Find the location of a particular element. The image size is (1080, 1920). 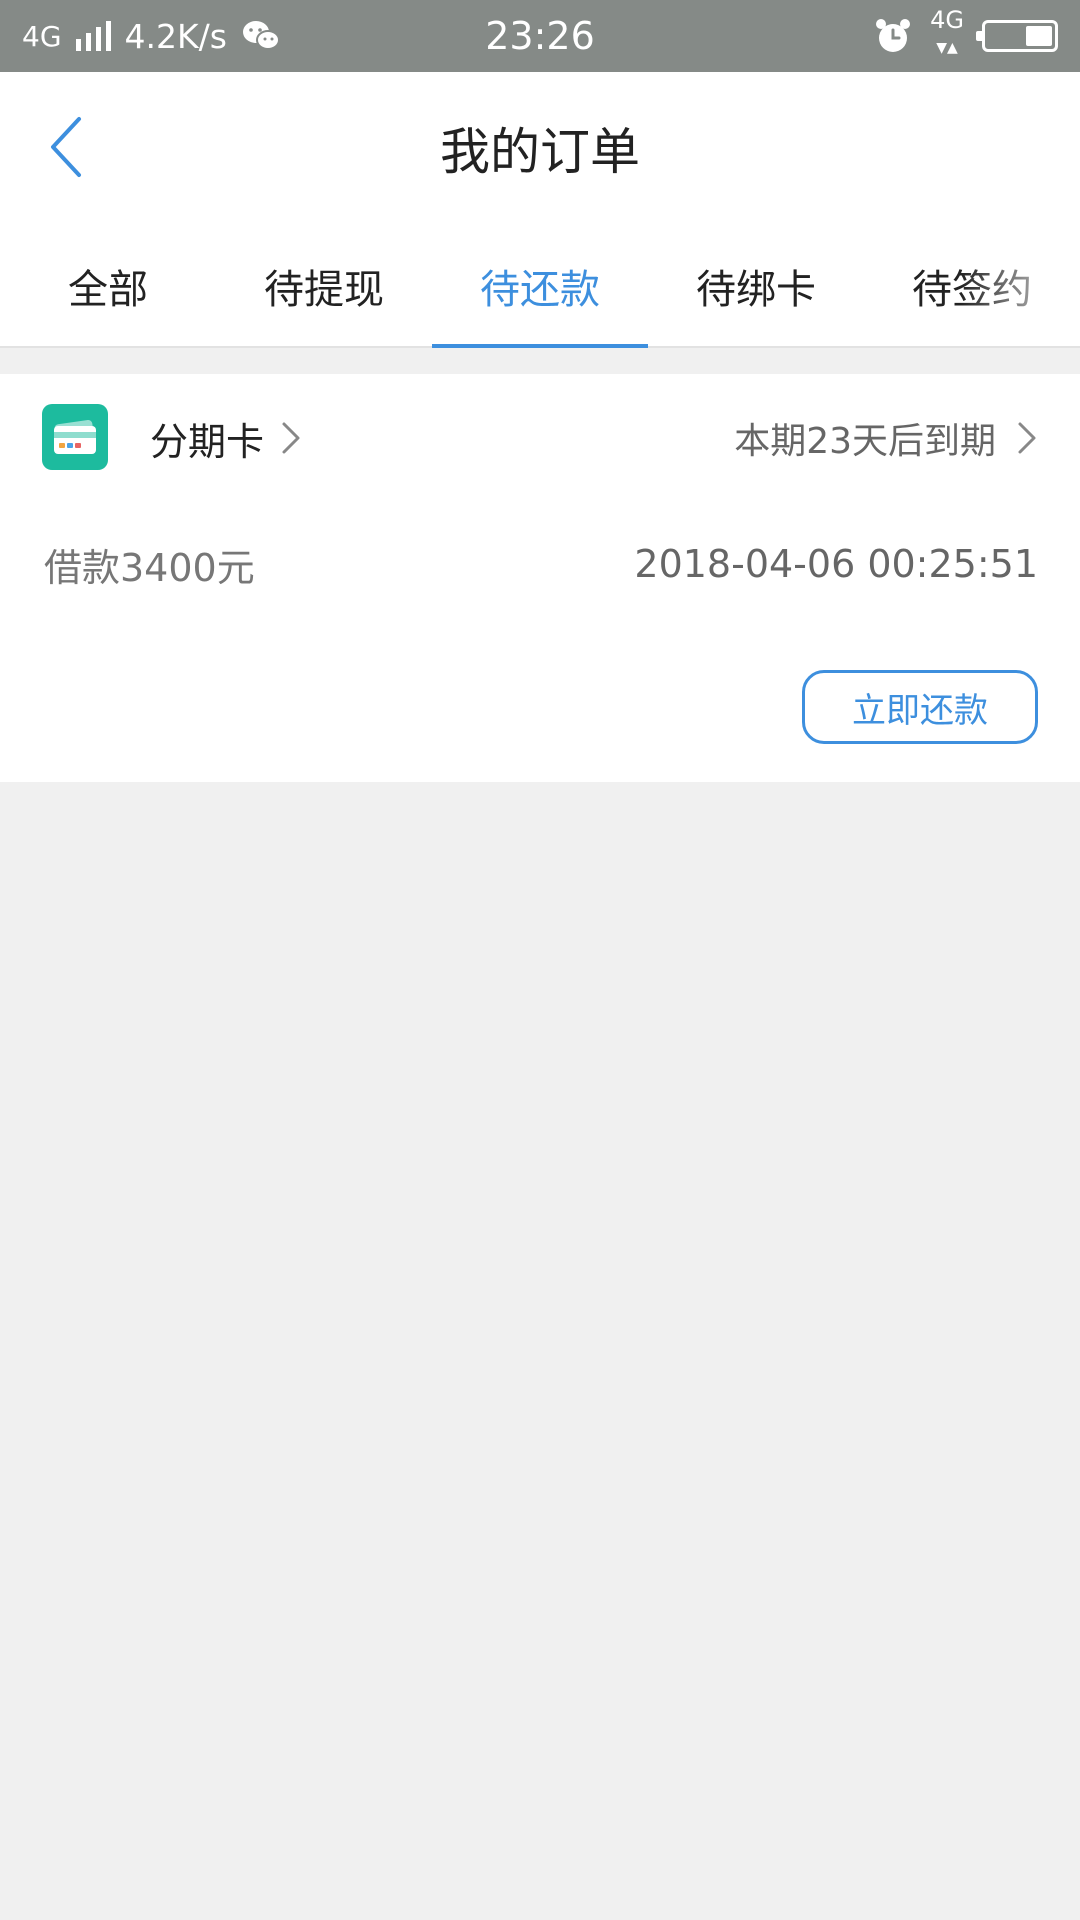

battery-icon is located at coordinates (1017, 36).